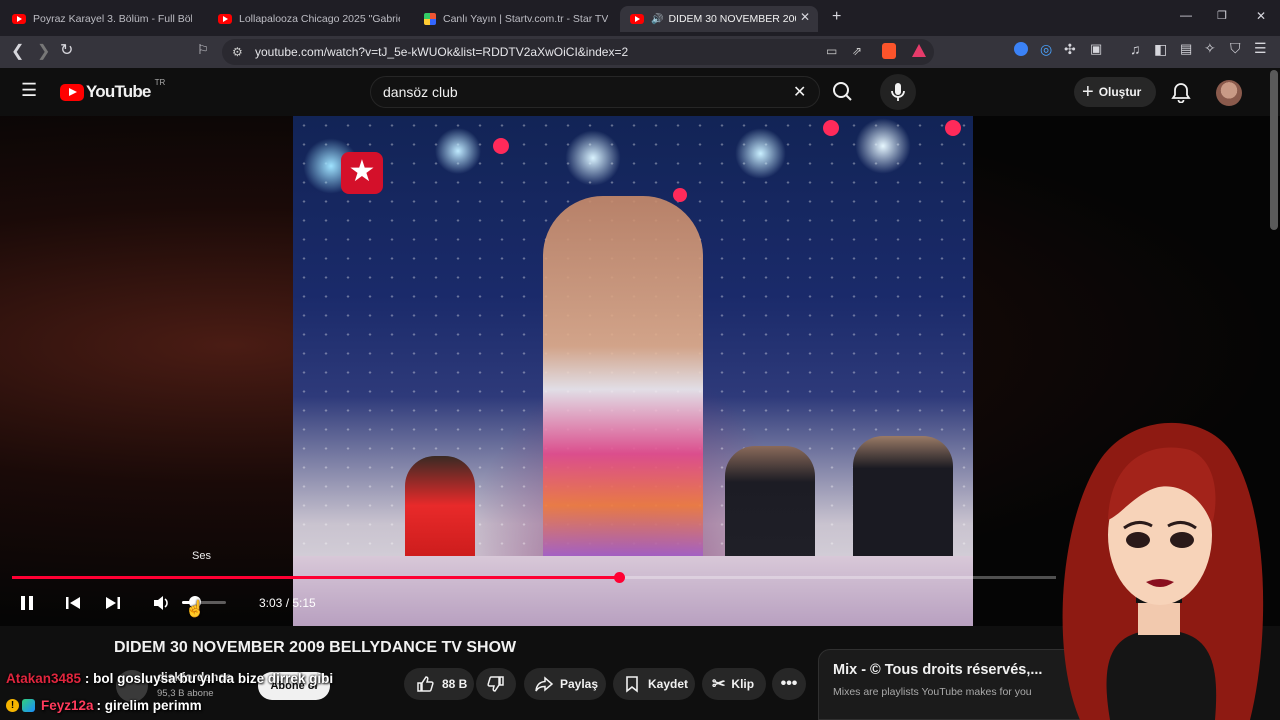 The height and width of the screenshot is (720, 1280). What do you see at coordinates (160, 82) in the screenshot?
I see `region-code: TR` at bounding box center [160, 82].